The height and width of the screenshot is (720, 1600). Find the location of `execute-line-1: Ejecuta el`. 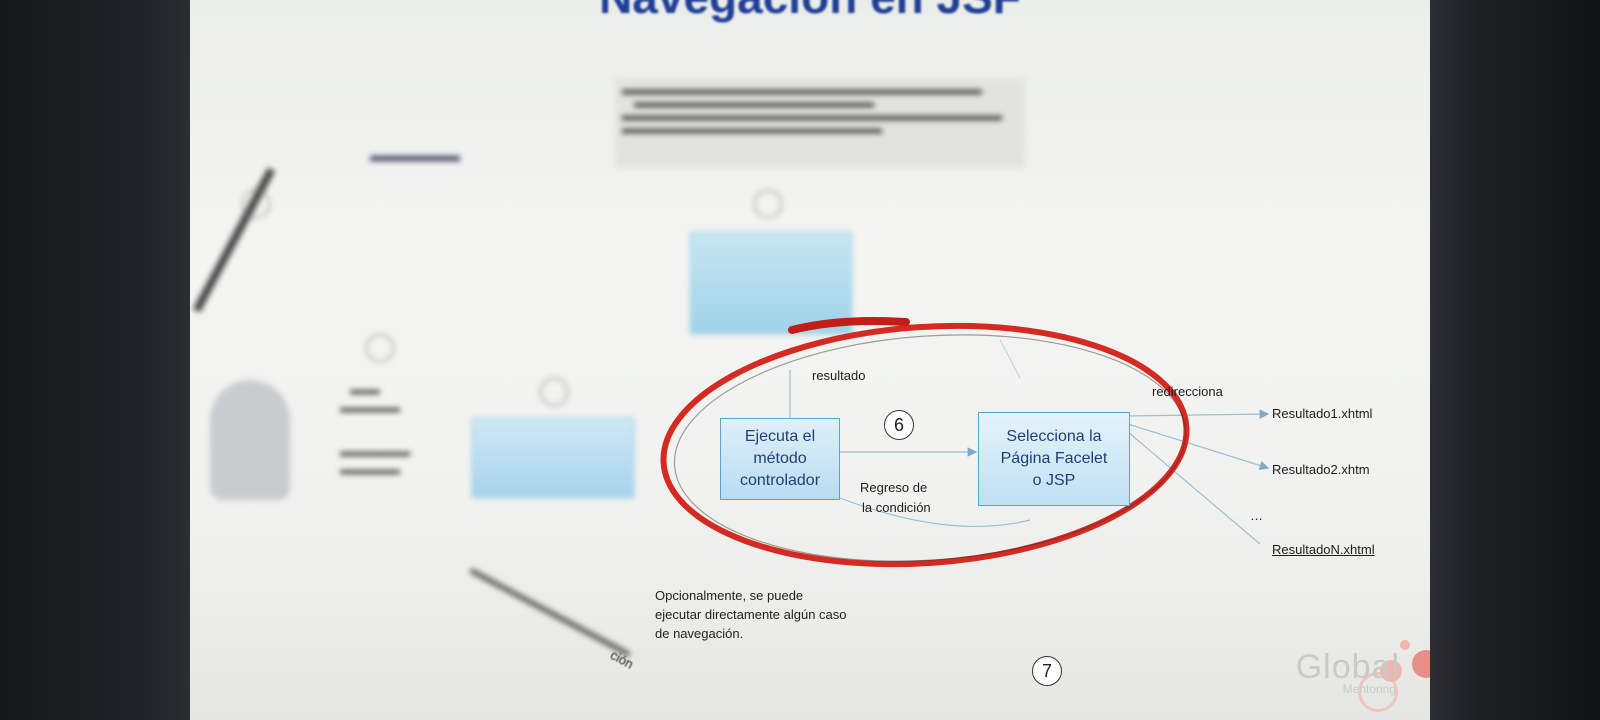

execute-line-1: Ejecuta el is located at coordinates (780, 436).